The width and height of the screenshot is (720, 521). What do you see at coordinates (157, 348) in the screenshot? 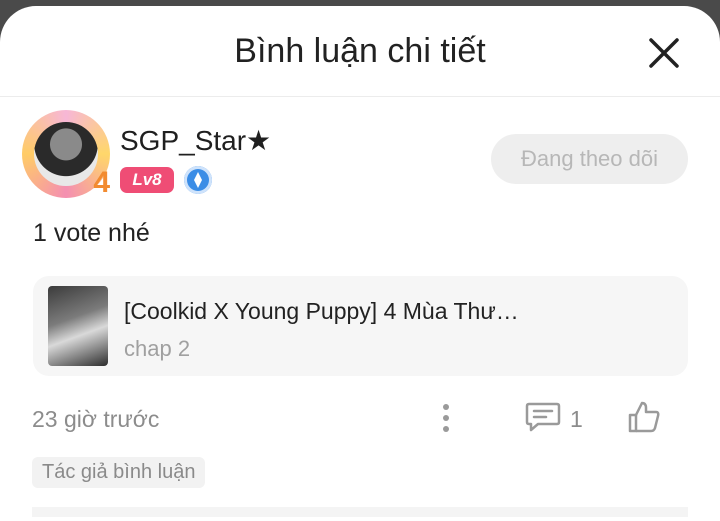
I see `story-chapter: chap 2` at bounding box center [157, 348].